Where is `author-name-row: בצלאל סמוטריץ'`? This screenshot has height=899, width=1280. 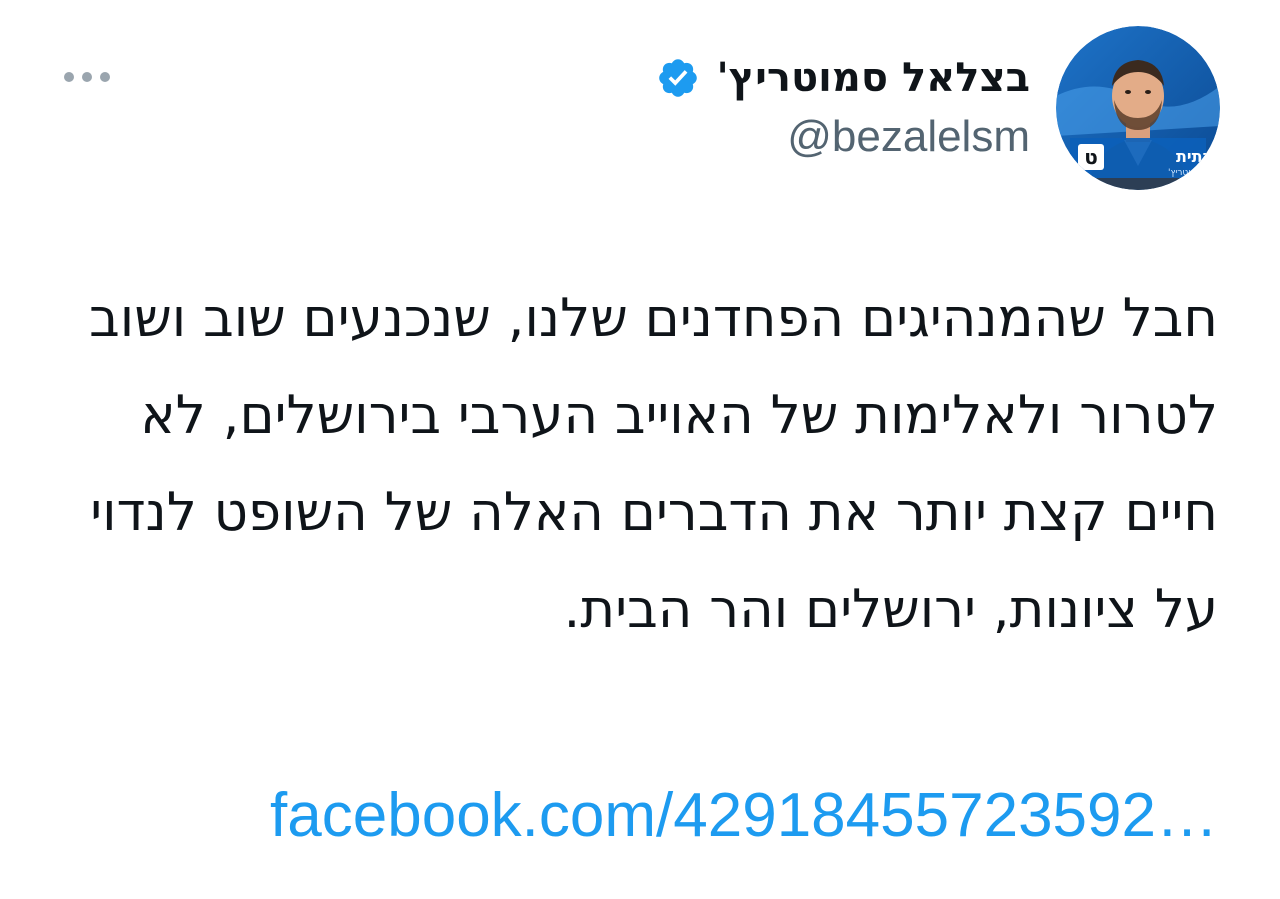 author-name-row: בצלאל סמוטריץ' is located at coordinates (843, 78).